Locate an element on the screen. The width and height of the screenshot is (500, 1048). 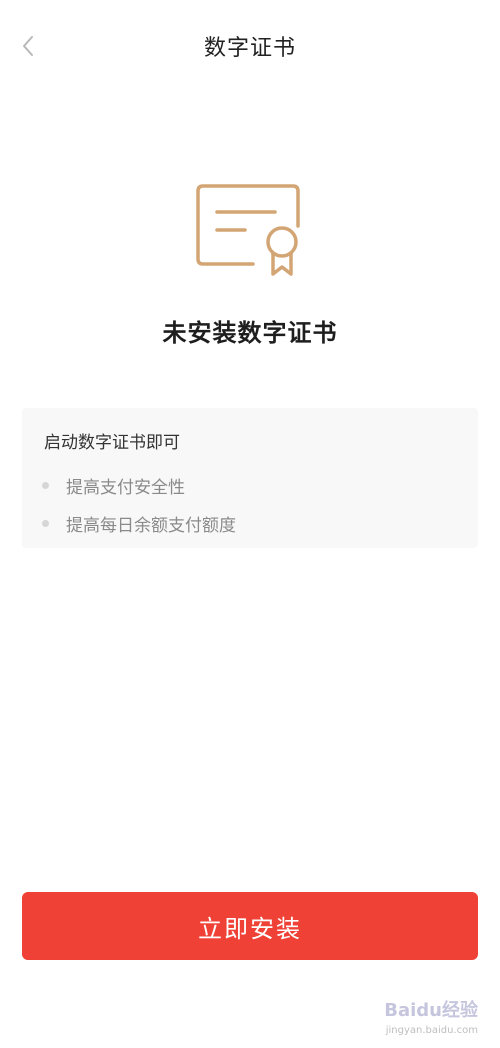
watermark-brand: Baidu经验 is located at coordinates (431, 1010).